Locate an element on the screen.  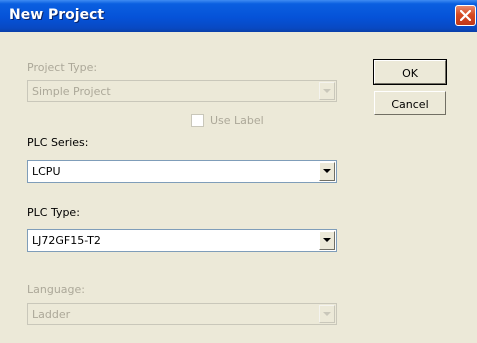
plc-series-value: LCPU is located at coordinates (46, 171).